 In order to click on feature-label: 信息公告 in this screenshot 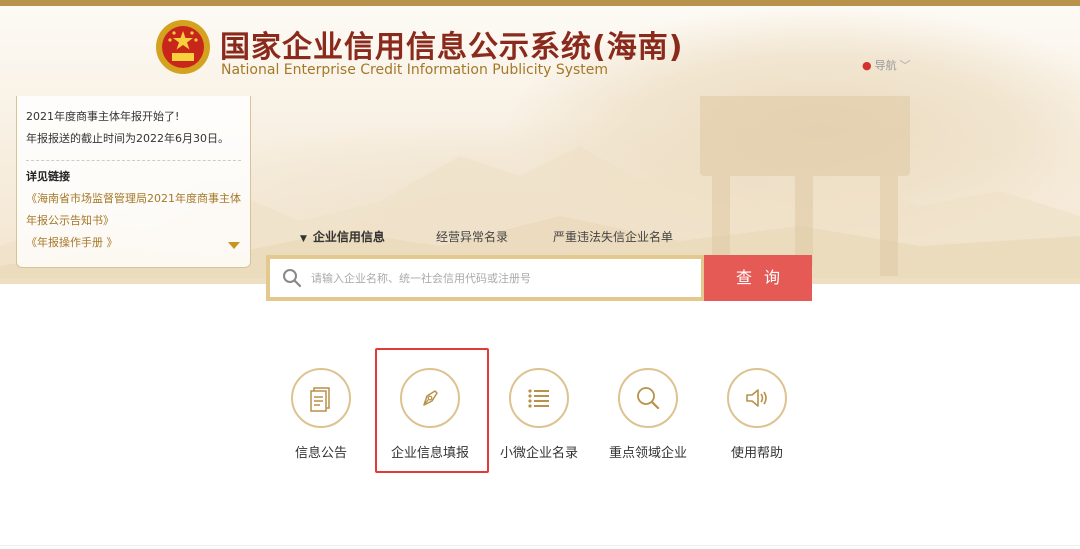, I will do `click(320, 453)`.